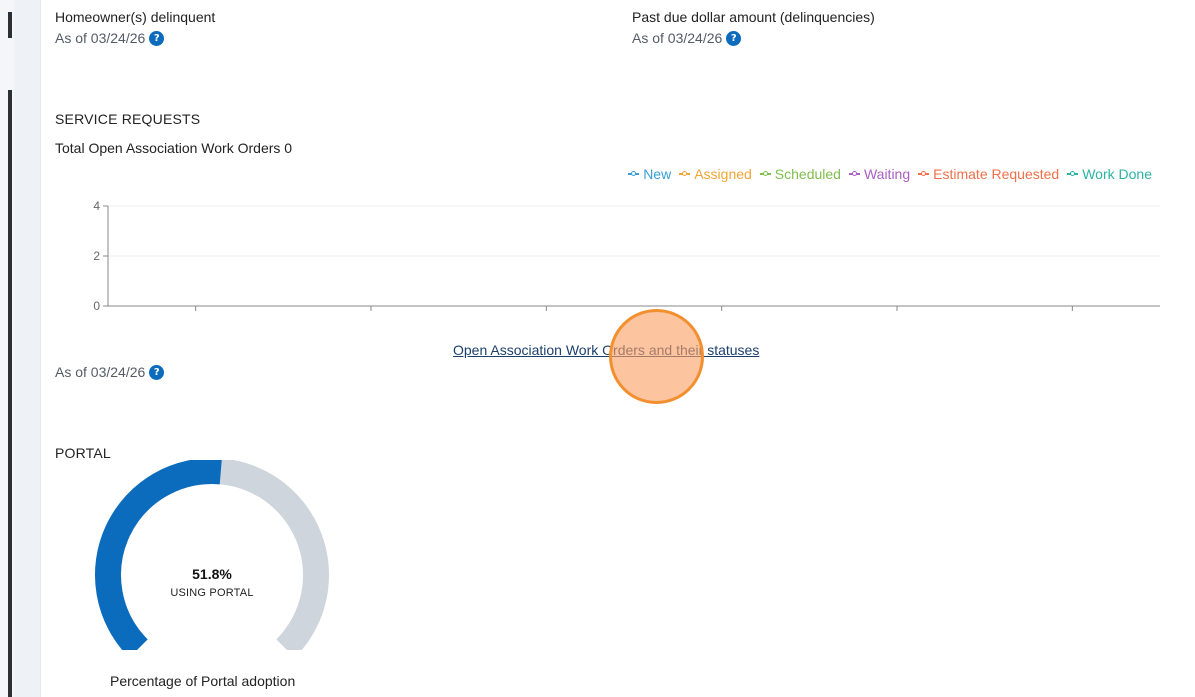 The height and width of the screenshot is (697, 1195). I want to click on service-requests-asof-text: As of 03/24/26, so click(100, 372).